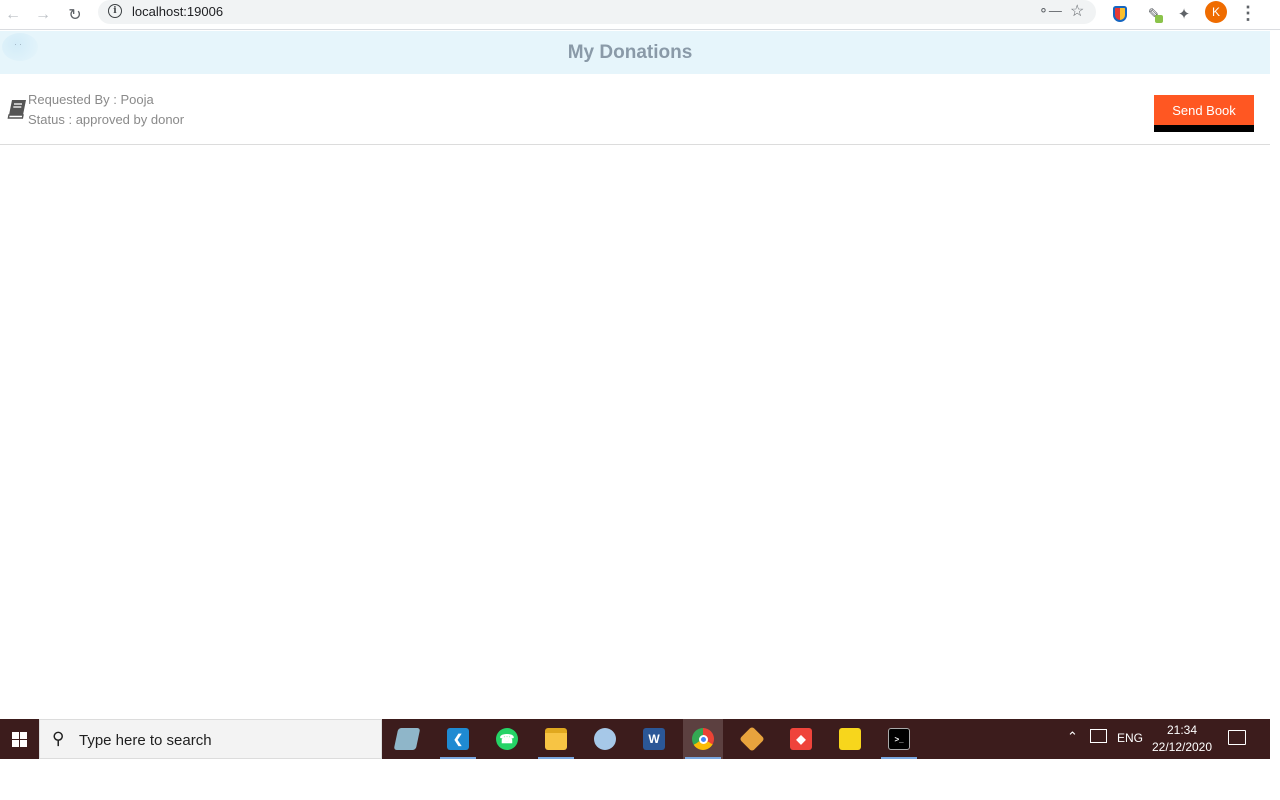 Image resolution: width=1280 pixels, height=800 pixels. What do you see at coordinates (1248, 13) in the screenshot?
I see `more-vert-icon: ⋮` at bounding box center [1248, 13].